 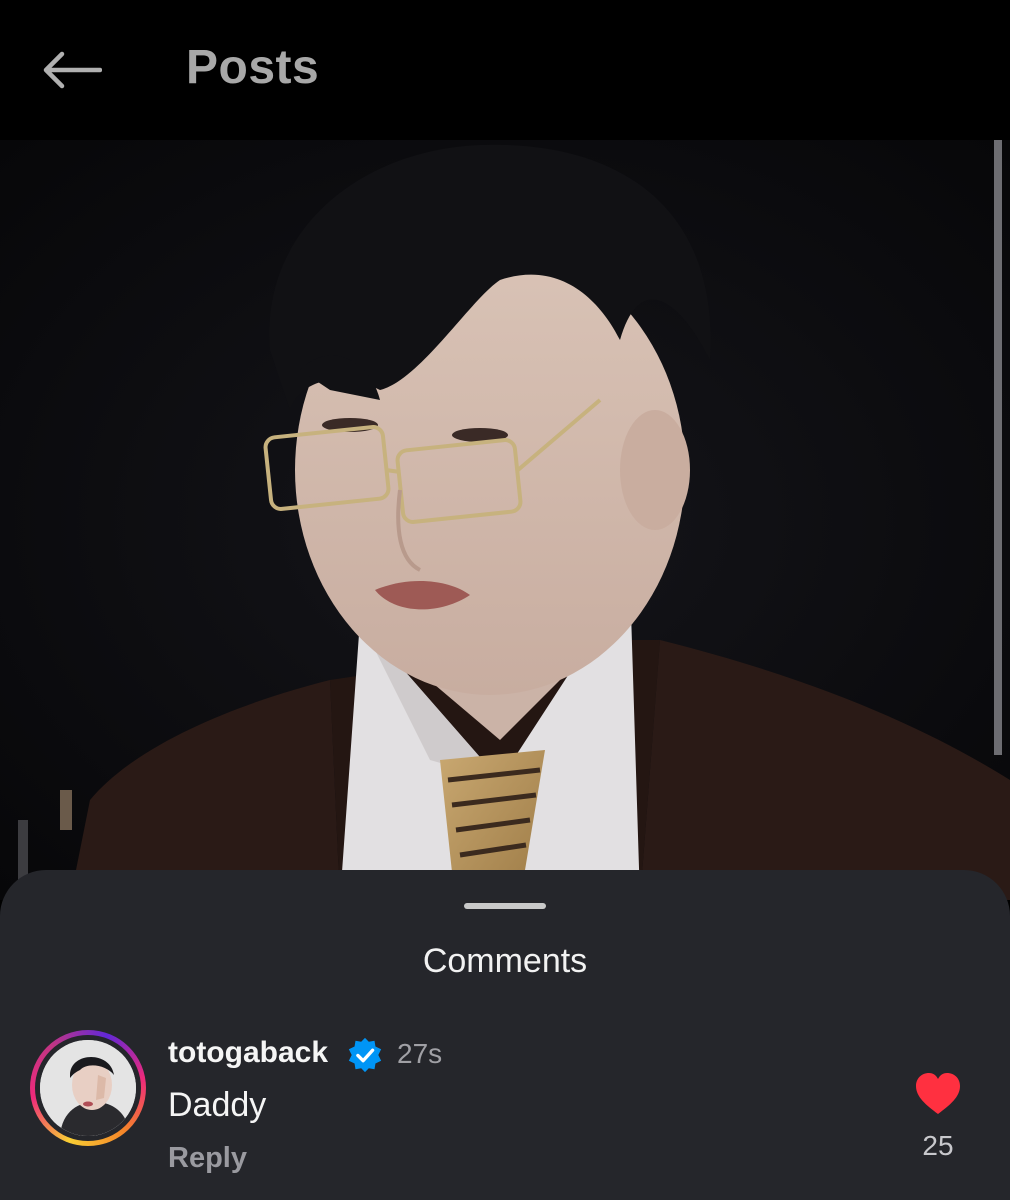 I want to click on comment-text: Daddy, so click(x=217, y=1105).